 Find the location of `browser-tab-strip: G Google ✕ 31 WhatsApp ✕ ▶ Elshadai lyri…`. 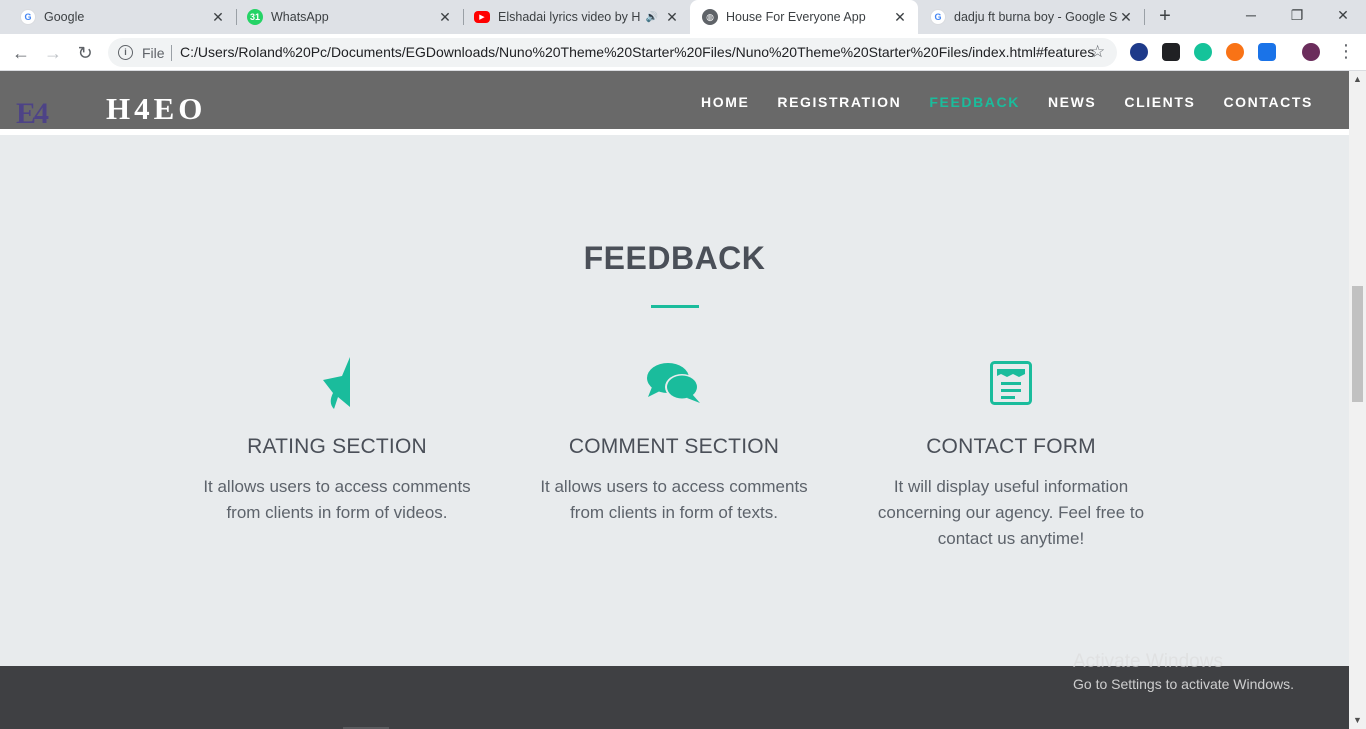

browser-tab-strip: G Google ✕ 31 WhatsApp ✕ ▶ Elshadai lyri… is located at coordinates (683, 17).